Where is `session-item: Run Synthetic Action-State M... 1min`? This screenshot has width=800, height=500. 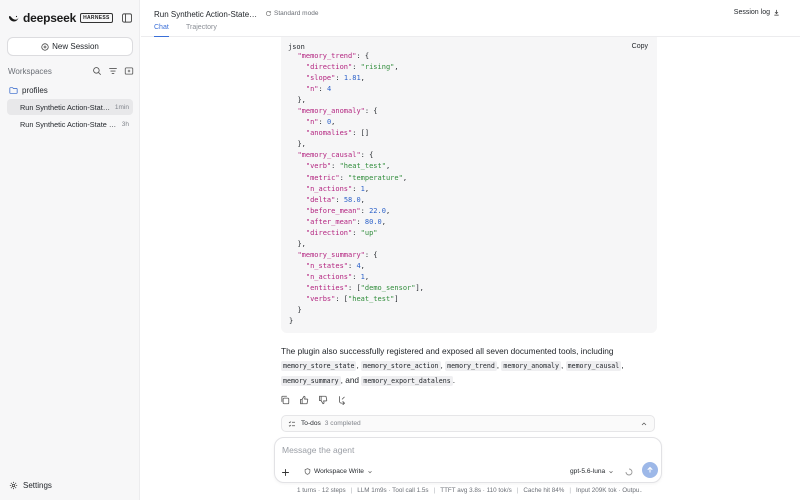 session-item: Run Synthetic Action-State M... 1min is located at coordinates (70, 107).